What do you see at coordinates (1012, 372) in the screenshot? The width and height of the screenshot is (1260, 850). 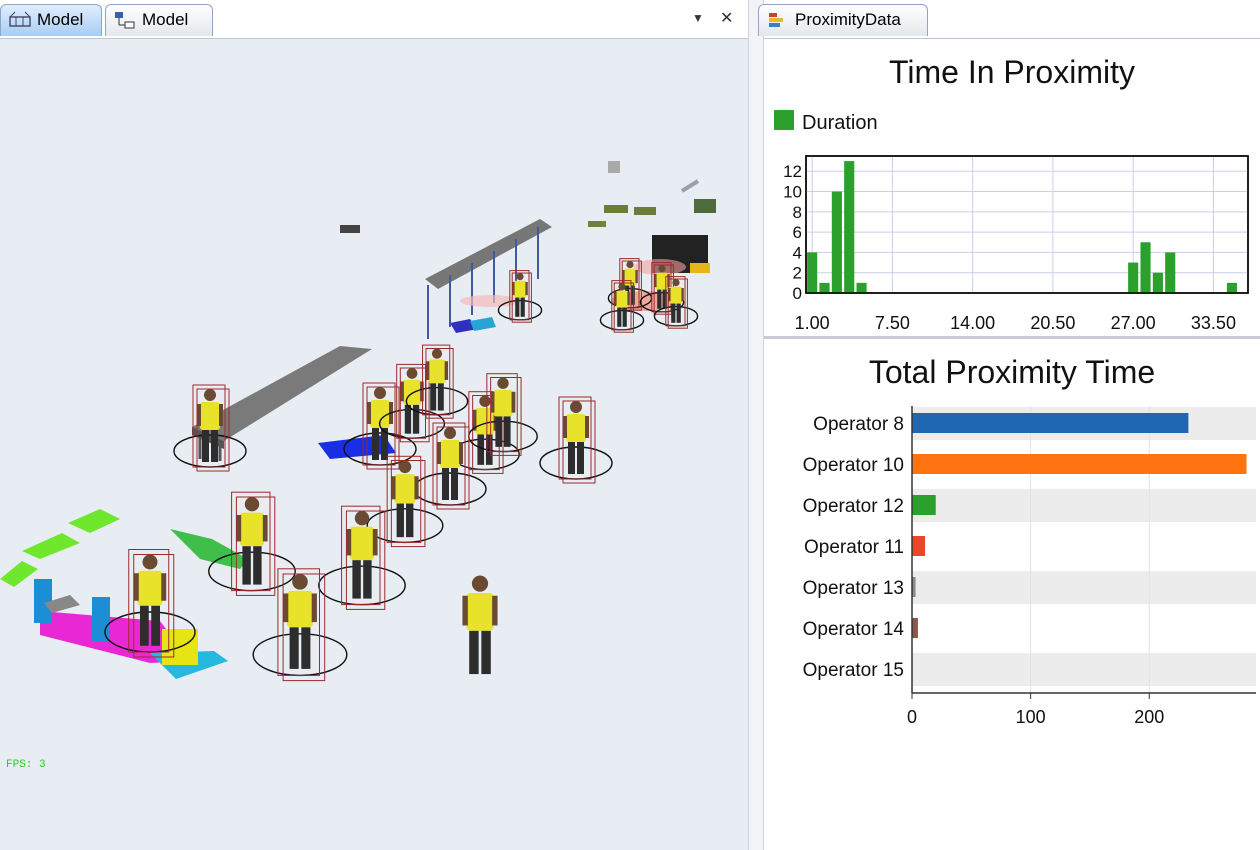 I see `chart-title: Total Proximity Time` at bounding box center [1012, 372].